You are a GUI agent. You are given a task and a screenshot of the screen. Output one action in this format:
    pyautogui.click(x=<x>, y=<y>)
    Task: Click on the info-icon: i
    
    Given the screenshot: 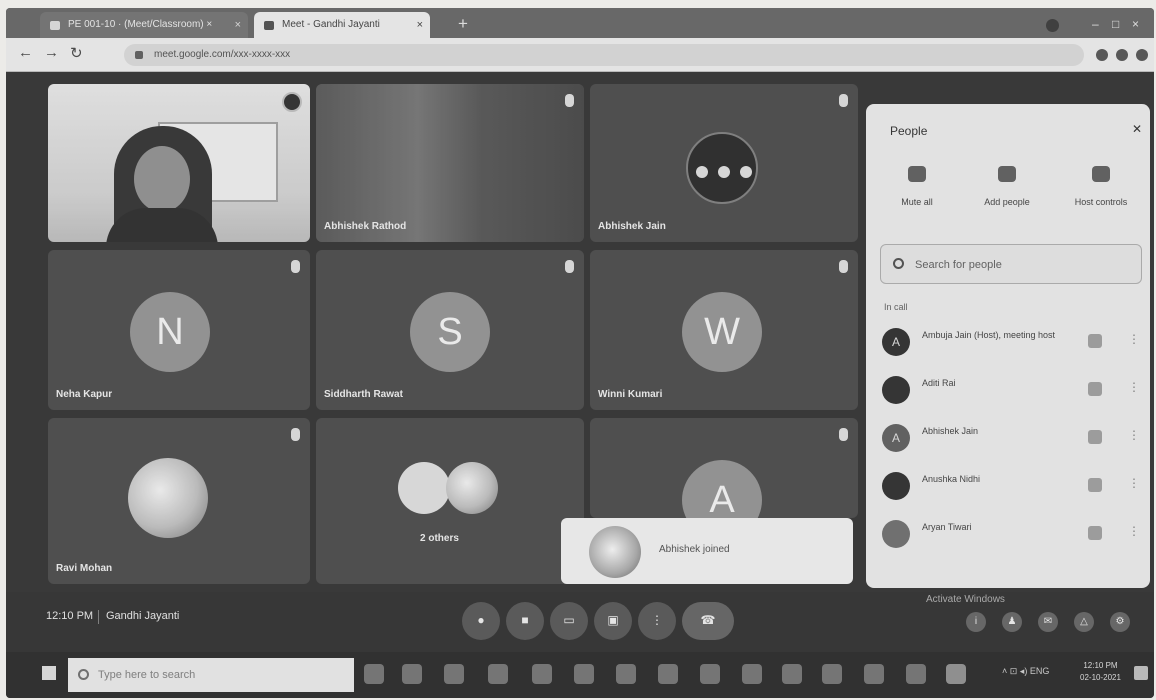 What is the action you would take?
    pyautogui.click(x=976, y=622)
    